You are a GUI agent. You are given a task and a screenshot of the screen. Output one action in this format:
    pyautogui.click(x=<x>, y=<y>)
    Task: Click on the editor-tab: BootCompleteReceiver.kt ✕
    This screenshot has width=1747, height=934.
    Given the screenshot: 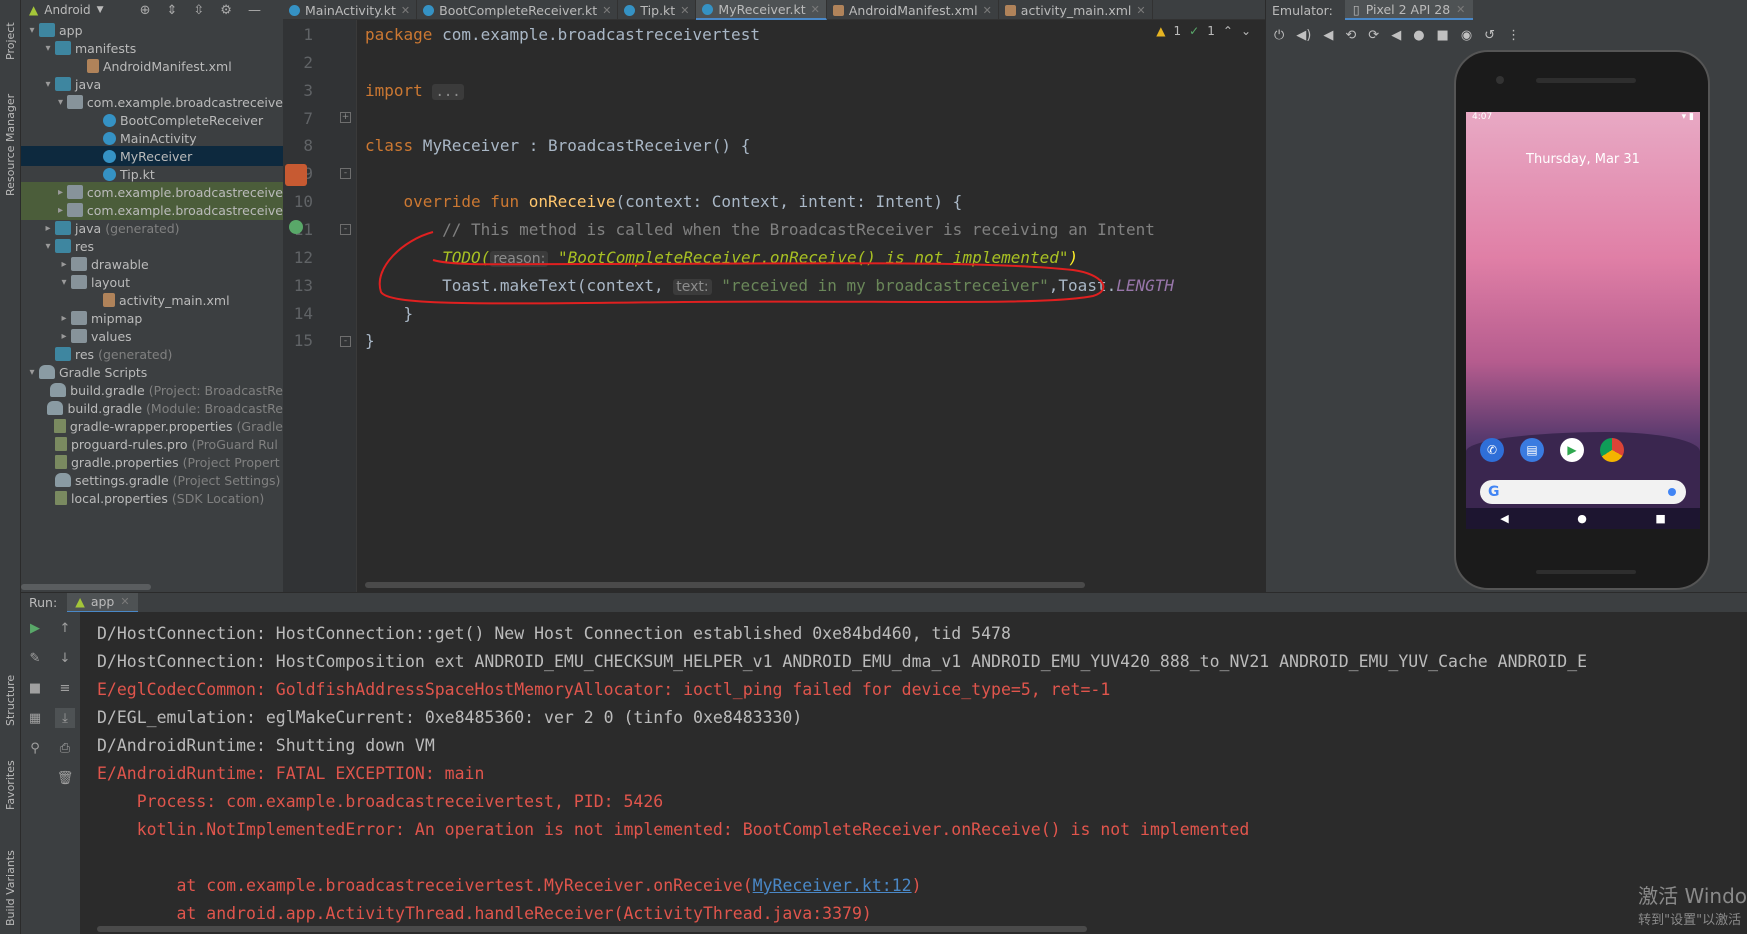 What is the action you would take?
    pyautogui.click(x=518, y=10)
    